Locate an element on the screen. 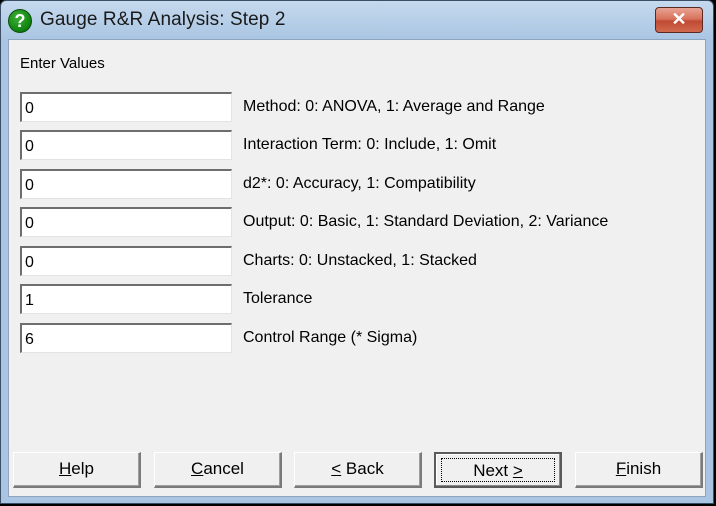 This screenshot has height=506, width=716. control-range-row: Control Range (* Sigma) is located at coordinates (360, 338).